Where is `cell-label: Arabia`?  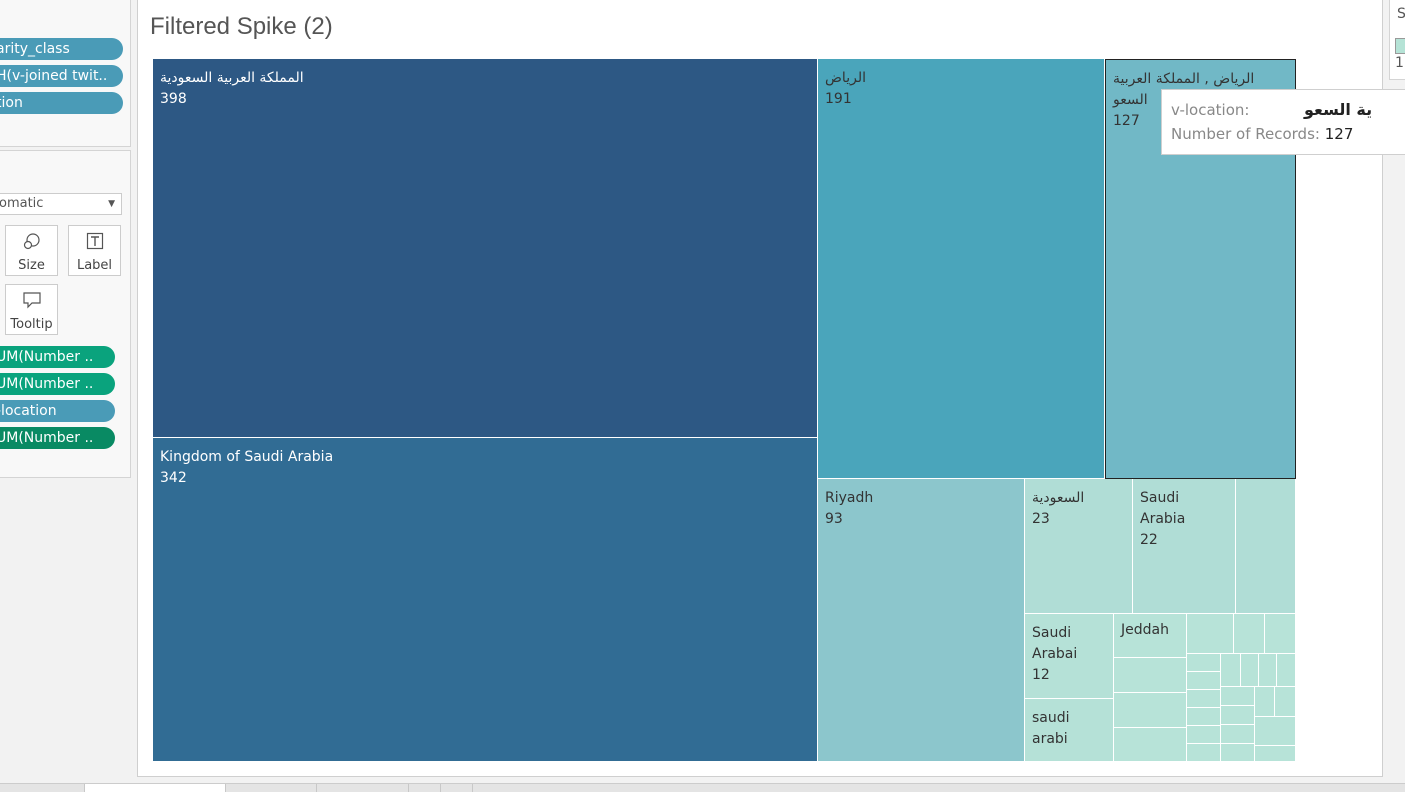
cell-label: Arabia is located at coordinates (1163, 519).